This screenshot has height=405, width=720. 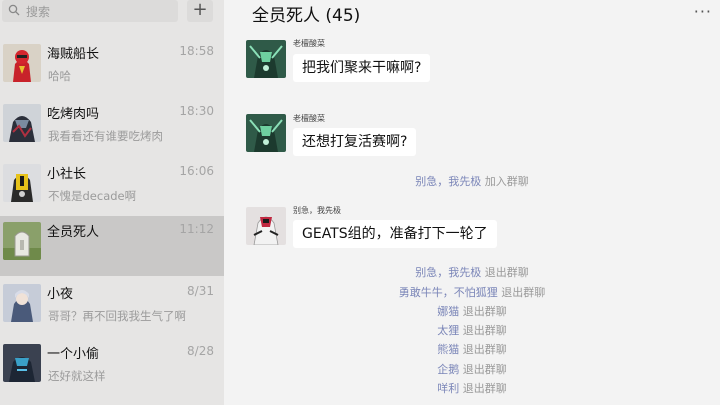 I want to click on system-message: 企鹅 退出群聊, so click(x=472, y=369).